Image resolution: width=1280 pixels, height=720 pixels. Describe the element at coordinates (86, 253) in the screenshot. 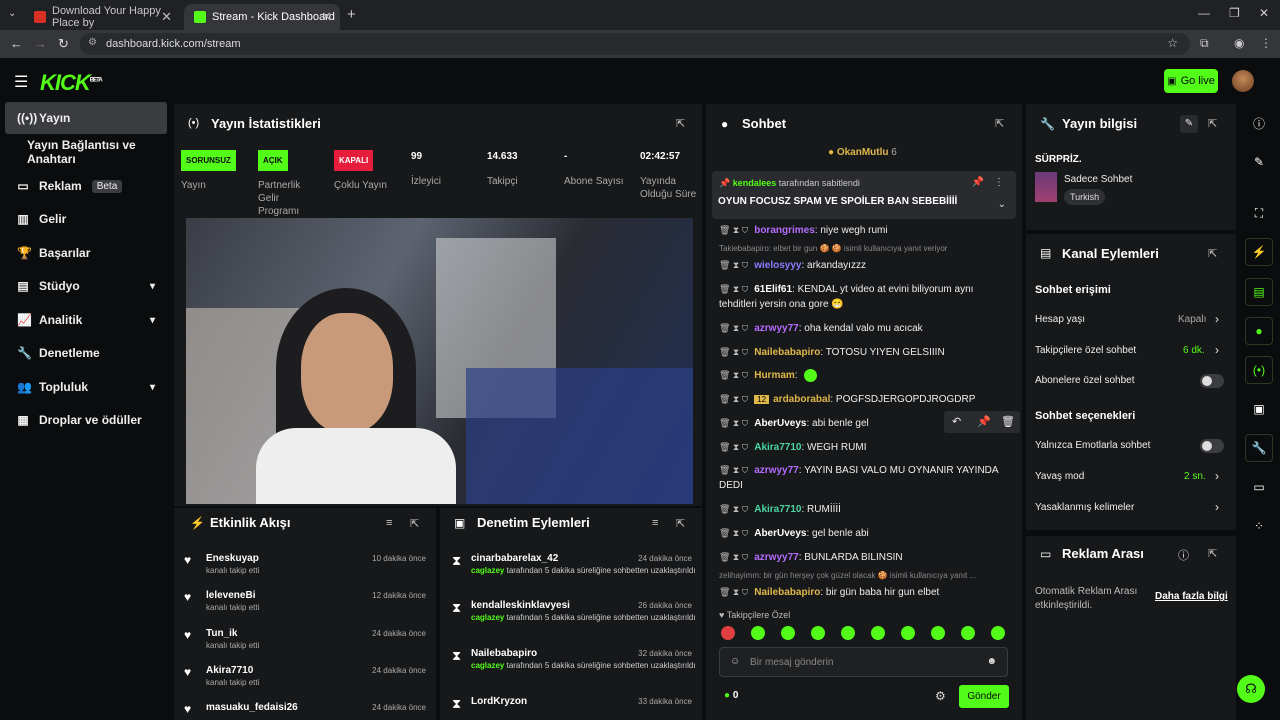

I see `sidebar-item-basarilar: 🏆 Başarılar` at that location.